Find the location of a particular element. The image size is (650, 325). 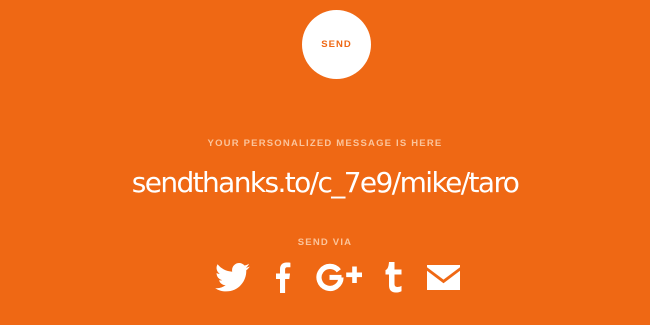

tumblr-icon is located at coordinates (393, 276).